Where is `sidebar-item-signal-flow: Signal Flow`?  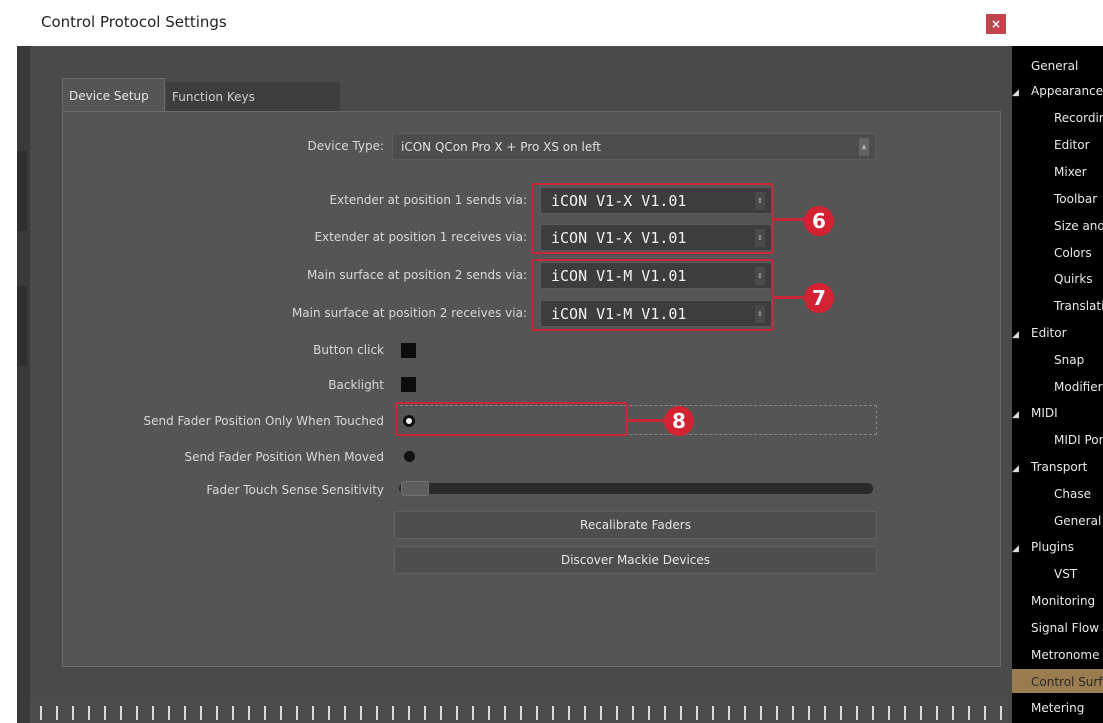
sidebar-item-signal-flow: Signal Flow is located at coordinates (1065, 628).